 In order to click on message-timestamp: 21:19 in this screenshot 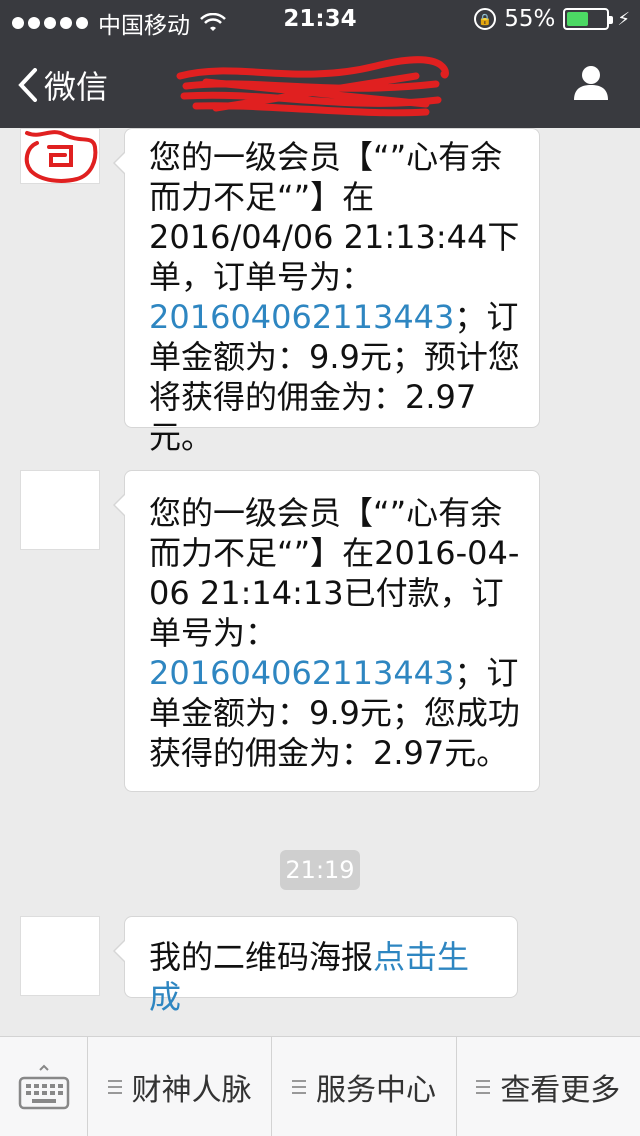, I will do `click(320, 870)`.